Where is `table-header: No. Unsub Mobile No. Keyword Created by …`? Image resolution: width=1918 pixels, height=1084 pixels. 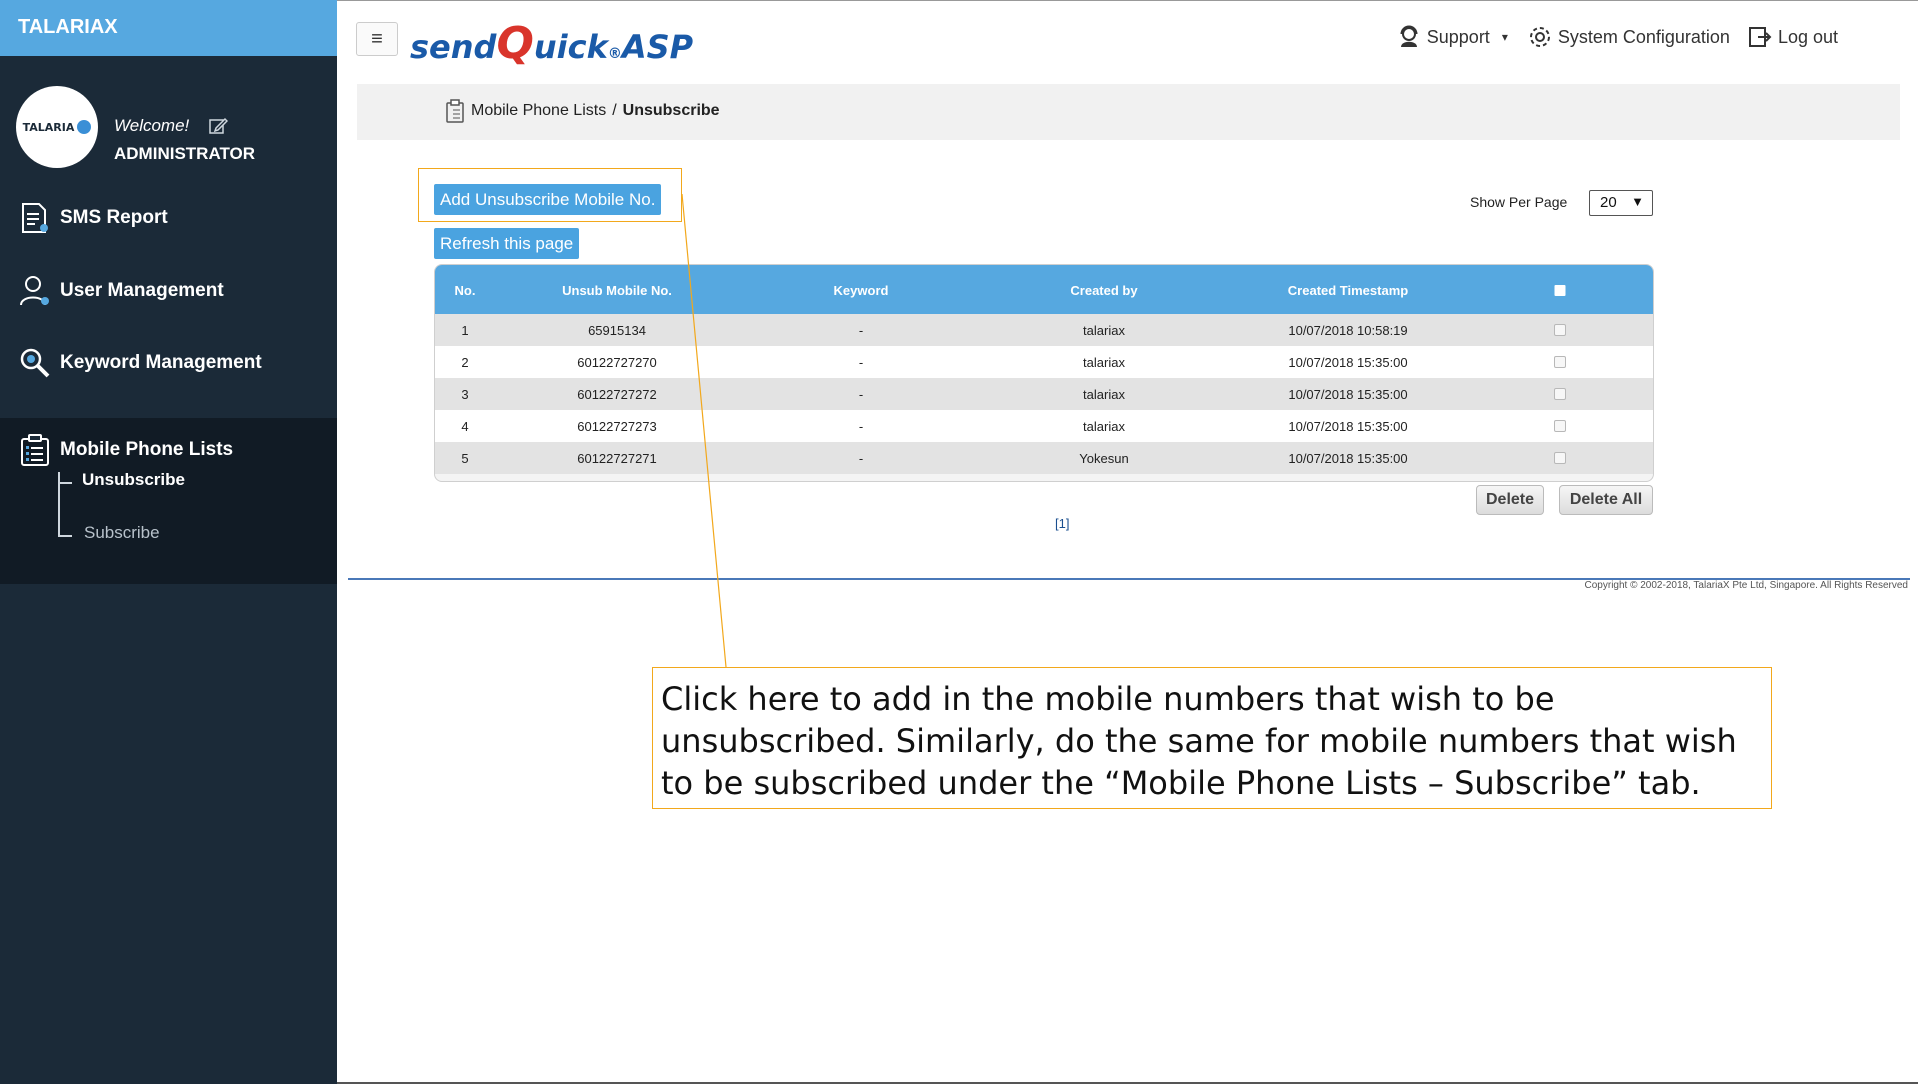 table-header: No. Unsub Mobile No. Keyword Created by … is located at coordinates (1044, 289).